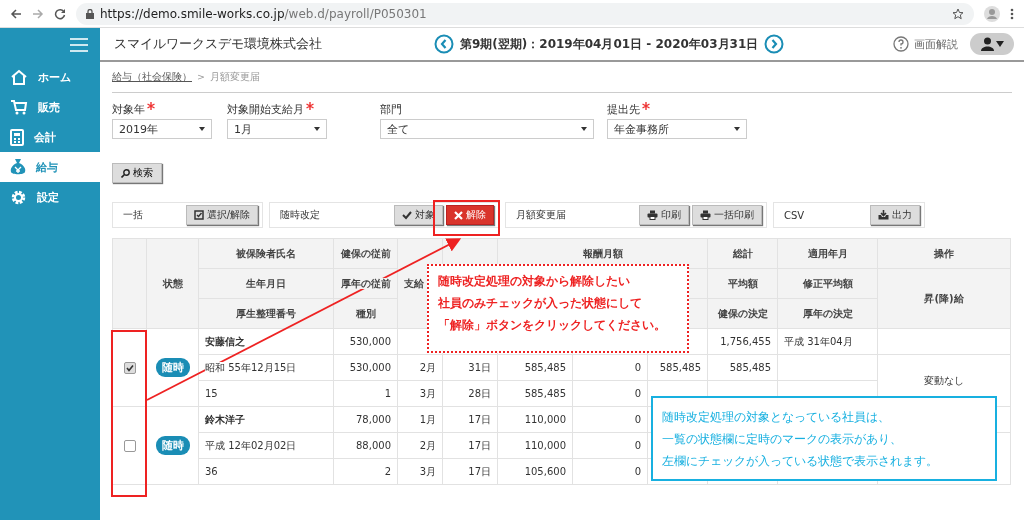 Image resolution: width=1024 pixels, height=520 pixels. Describe the element at coordinates (221, 215) in the screenshot. I see `action-button: 選択/解除` at that location.